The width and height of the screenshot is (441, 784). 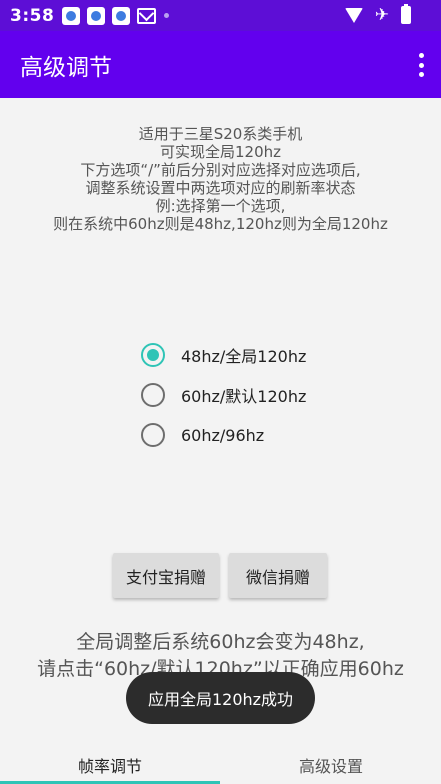 What do you see at coordinates (147, 15) in the screenshot?
I see `mail-icon` at bounding box center [147, 15].